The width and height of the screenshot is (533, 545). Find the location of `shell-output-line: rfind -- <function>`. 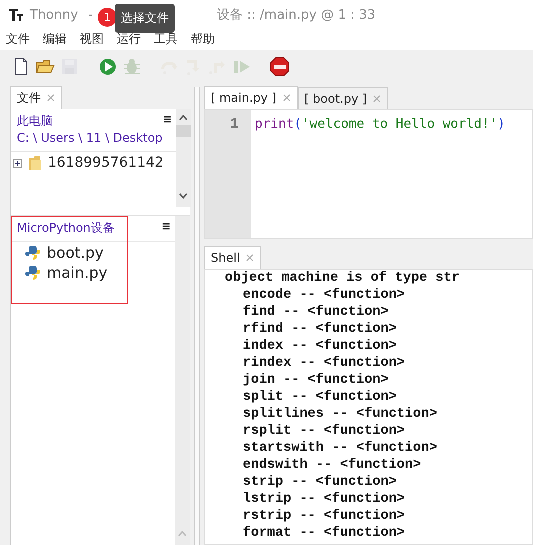

shell-output-line: rfind -- <function> is located at coordinates (320, 329).